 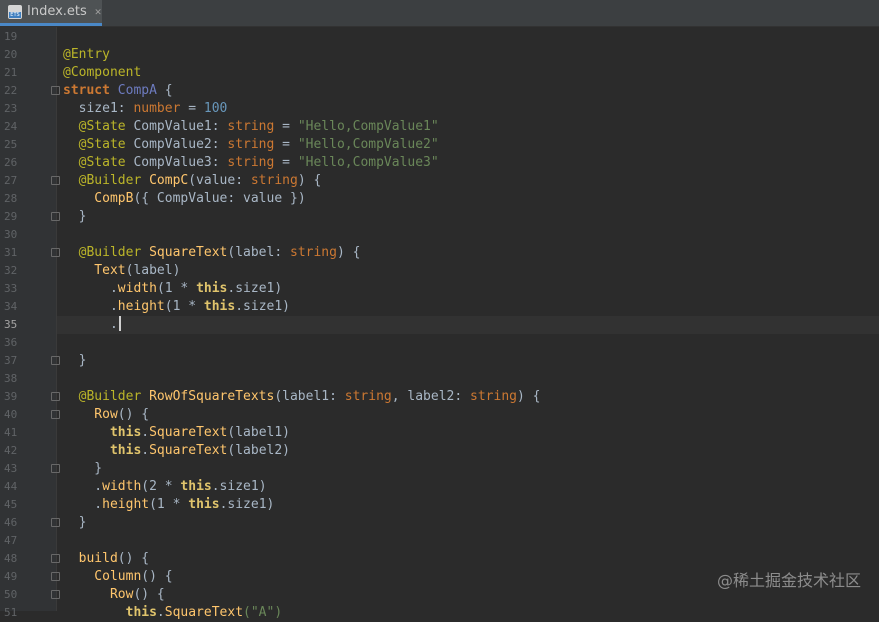 What do you see at coordinates (15, 11) in the screenshot?
I see `ets-file-icon: ETS` at bounding box center [15, 11].